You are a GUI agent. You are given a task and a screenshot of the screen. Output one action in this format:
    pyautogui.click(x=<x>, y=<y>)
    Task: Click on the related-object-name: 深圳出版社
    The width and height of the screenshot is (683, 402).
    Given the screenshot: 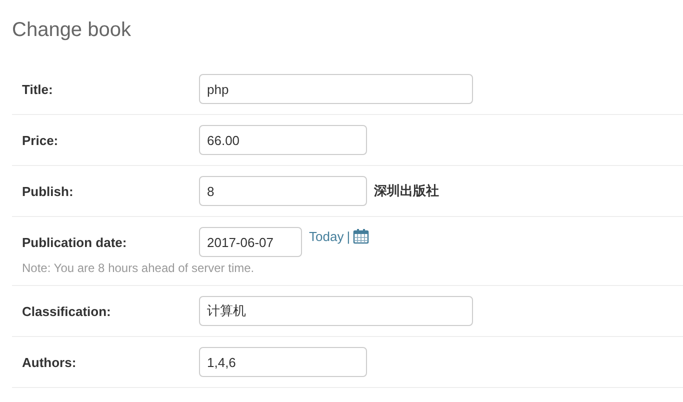 What is the action you would take?
    pyautogui.click(x=406, y=191)
    